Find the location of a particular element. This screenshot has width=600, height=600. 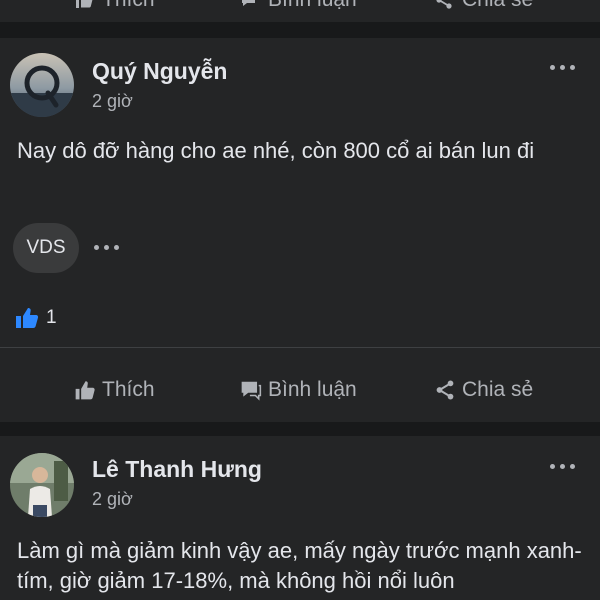

tag-chip-more-icon is located at coordinates (107, 249).